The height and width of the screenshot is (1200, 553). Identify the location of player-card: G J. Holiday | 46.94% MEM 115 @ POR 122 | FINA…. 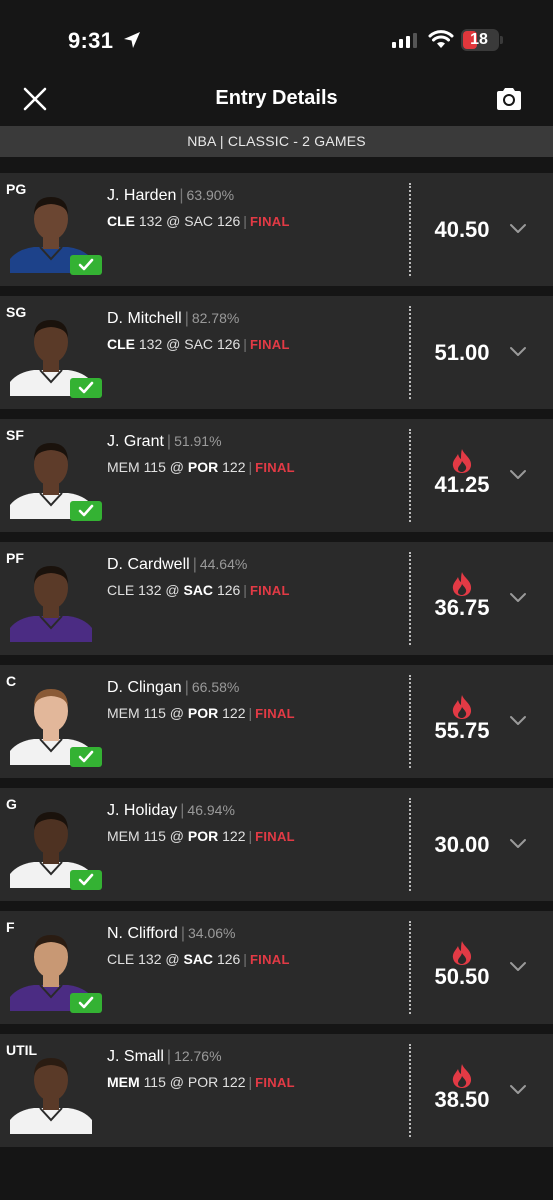
(276, 844).